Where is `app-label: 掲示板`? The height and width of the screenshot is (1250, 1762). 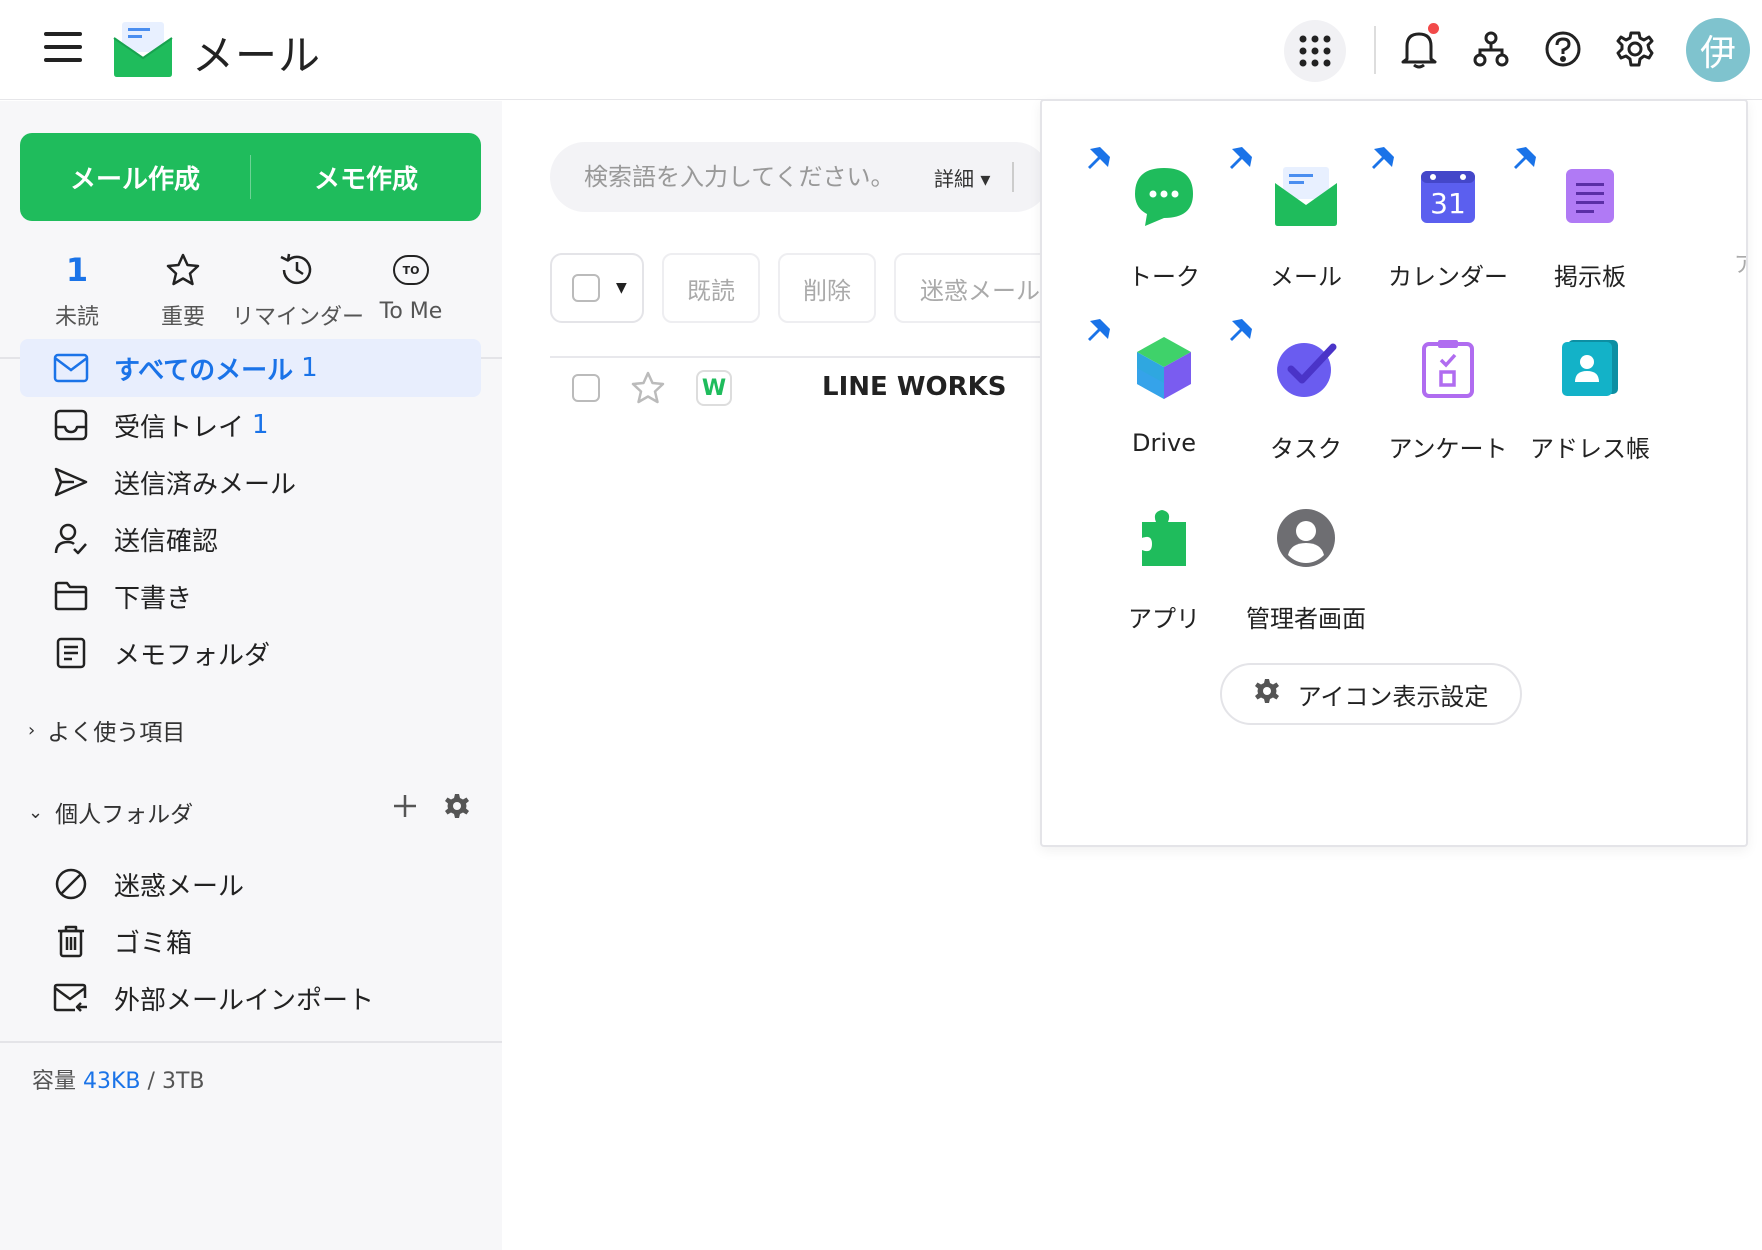 app-label: 掲示板 is located at coordinates (1590, 277).